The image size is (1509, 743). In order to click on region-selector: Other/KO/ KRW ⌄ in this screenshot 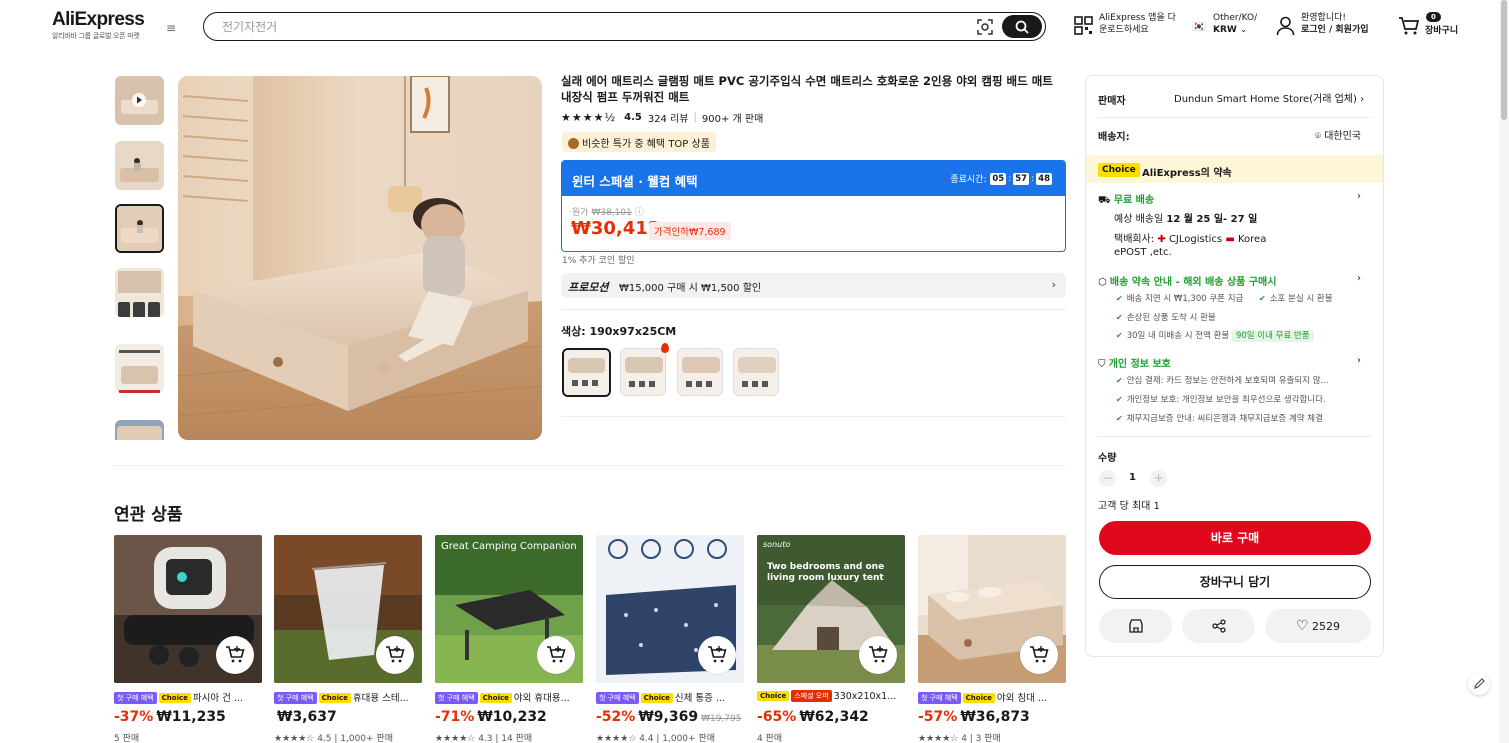, I will do `click(1235, 24)`.